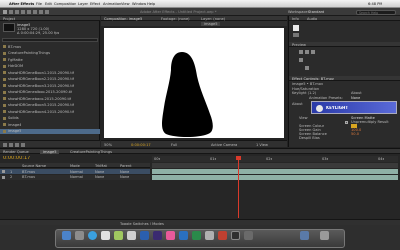 The image size is (400, 250). I want to click on project-list-item: FgMatte, so click(50, 60).